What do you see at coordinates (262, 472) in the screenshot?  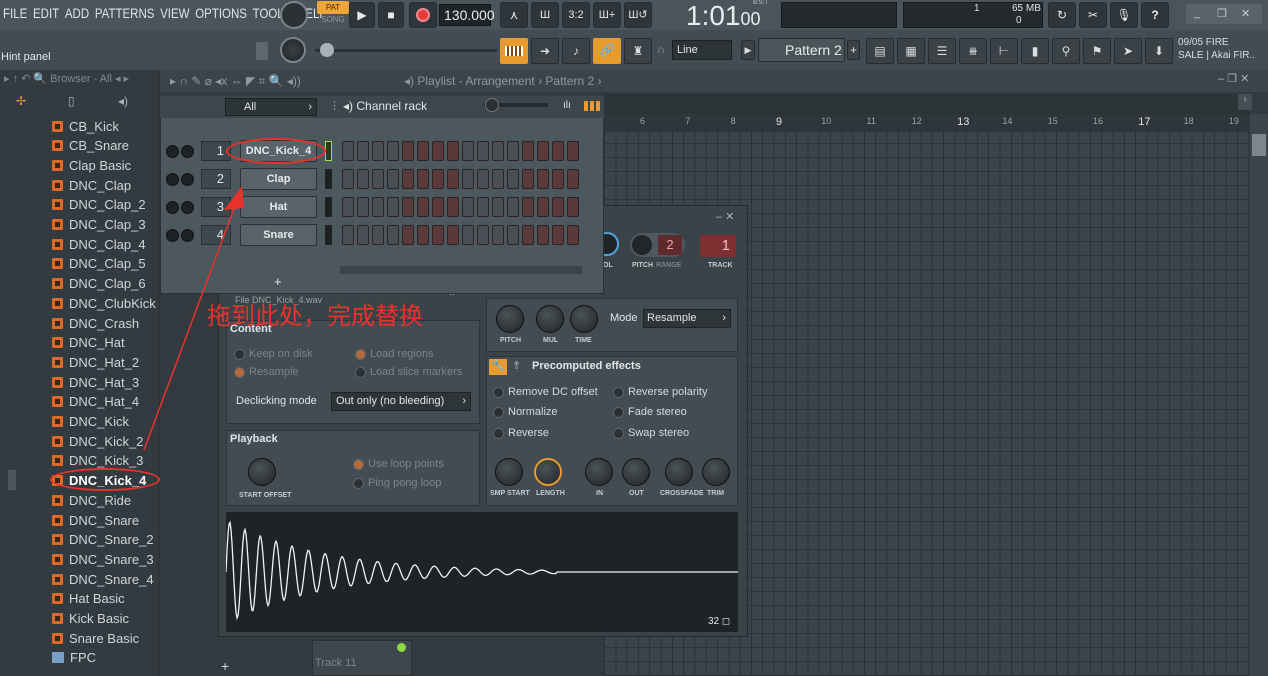 I see `start-offset-knob` at bounding box center [262, 472].